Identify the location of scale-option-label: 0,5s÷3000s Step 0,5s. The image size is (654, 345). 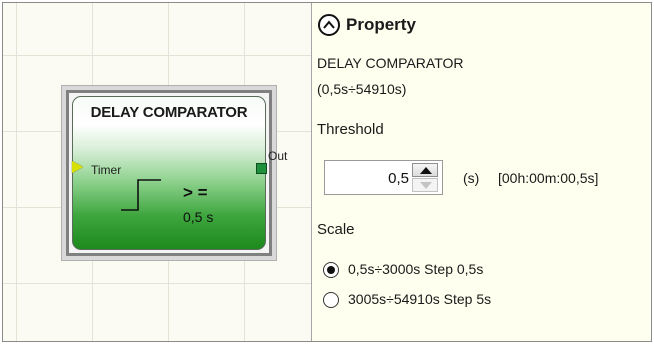
(415, 269).